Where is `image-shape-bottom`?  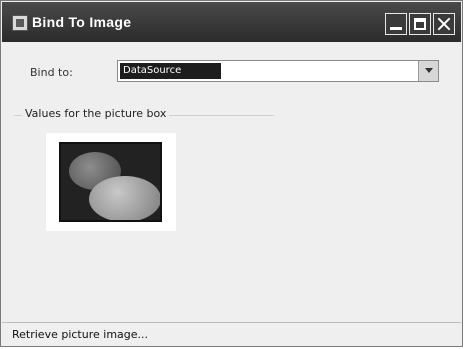 image-shape-bottom is located at coordinates (124, 198).